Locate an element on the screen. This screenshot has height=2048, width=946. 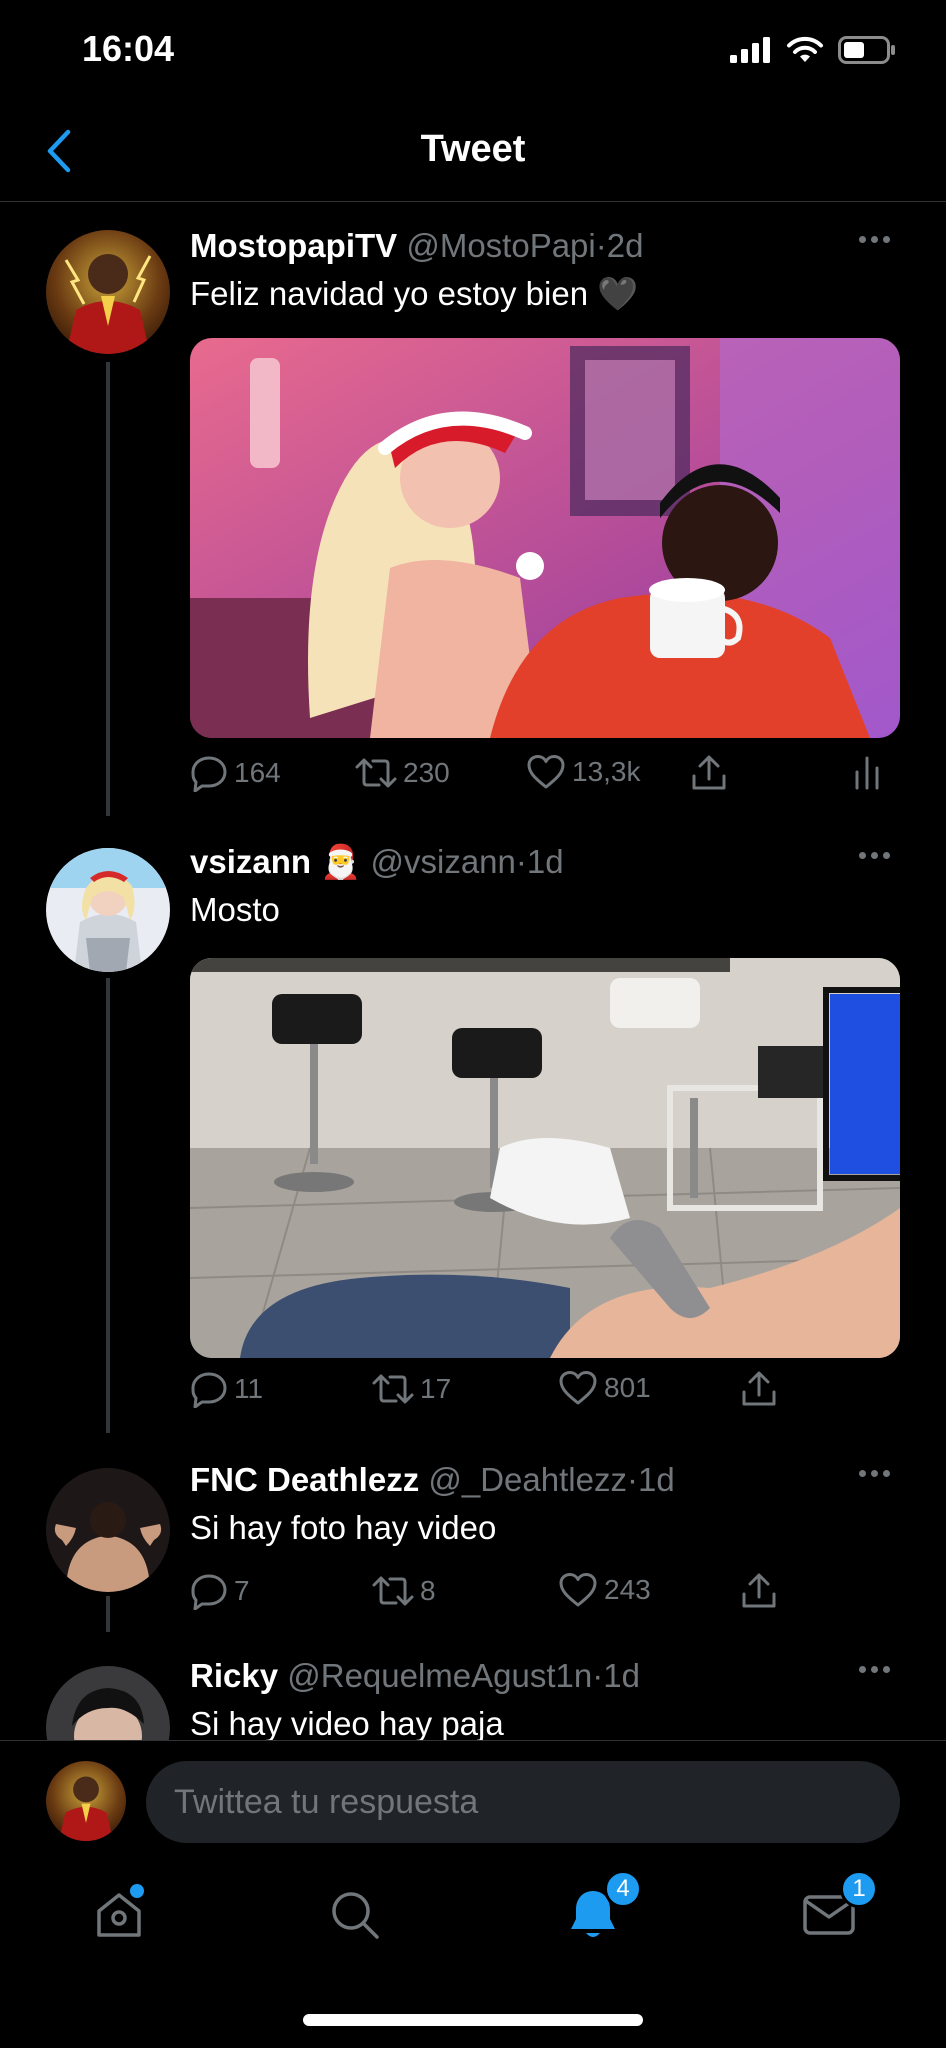
page-title: Tweet is located at coordinates (473, 149).